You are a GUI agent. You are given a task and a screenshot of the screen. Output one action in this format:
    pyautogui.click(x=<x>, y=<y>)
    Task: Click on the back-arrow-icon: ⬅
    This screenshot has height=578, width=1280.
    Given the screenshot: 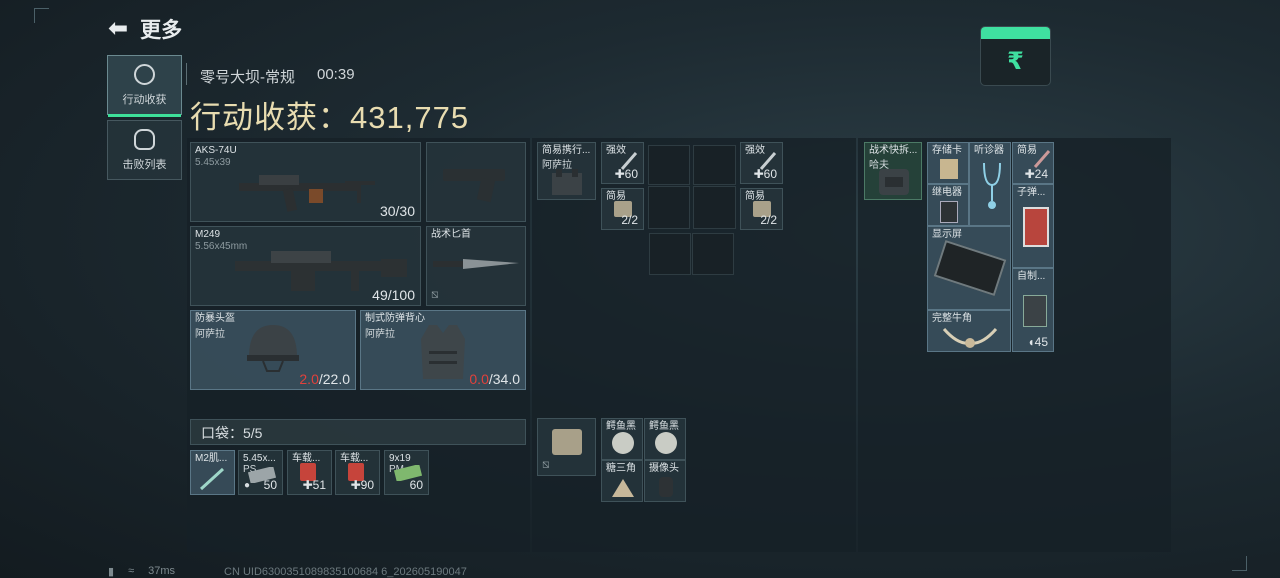 What is the action you would take?
    pyautogui.click(x=118, y=28)
    